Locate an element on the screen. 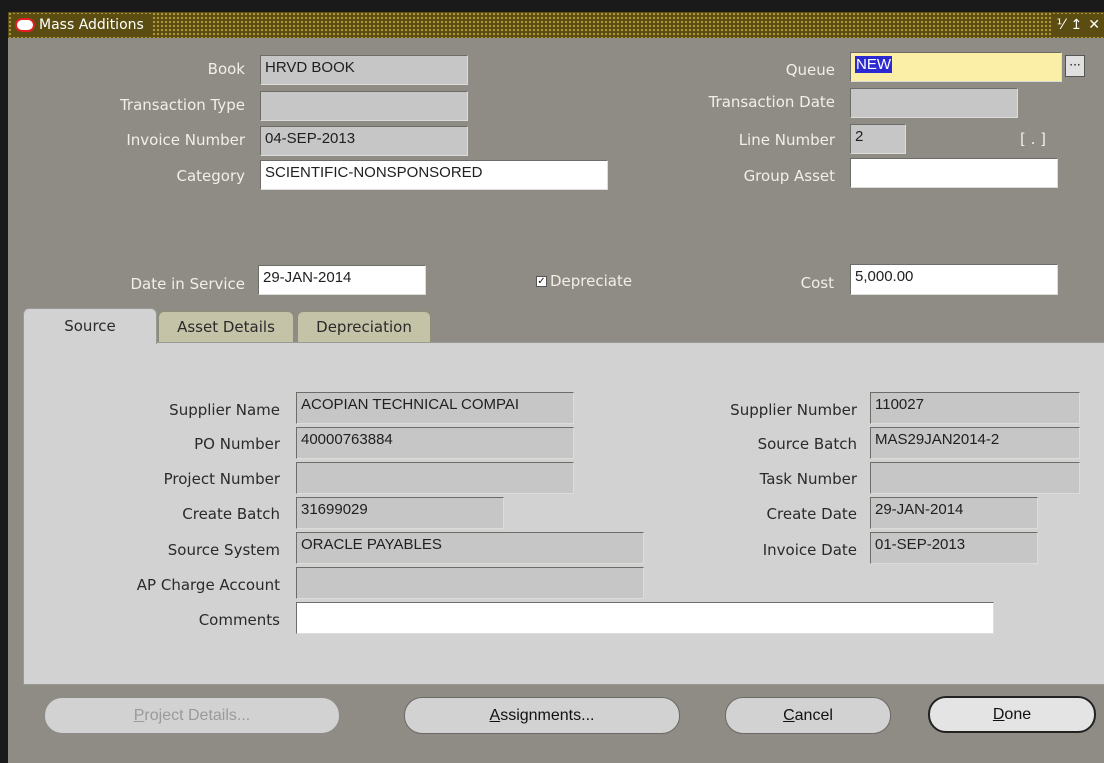  done-label: one is located at coordinates (1018, 714).